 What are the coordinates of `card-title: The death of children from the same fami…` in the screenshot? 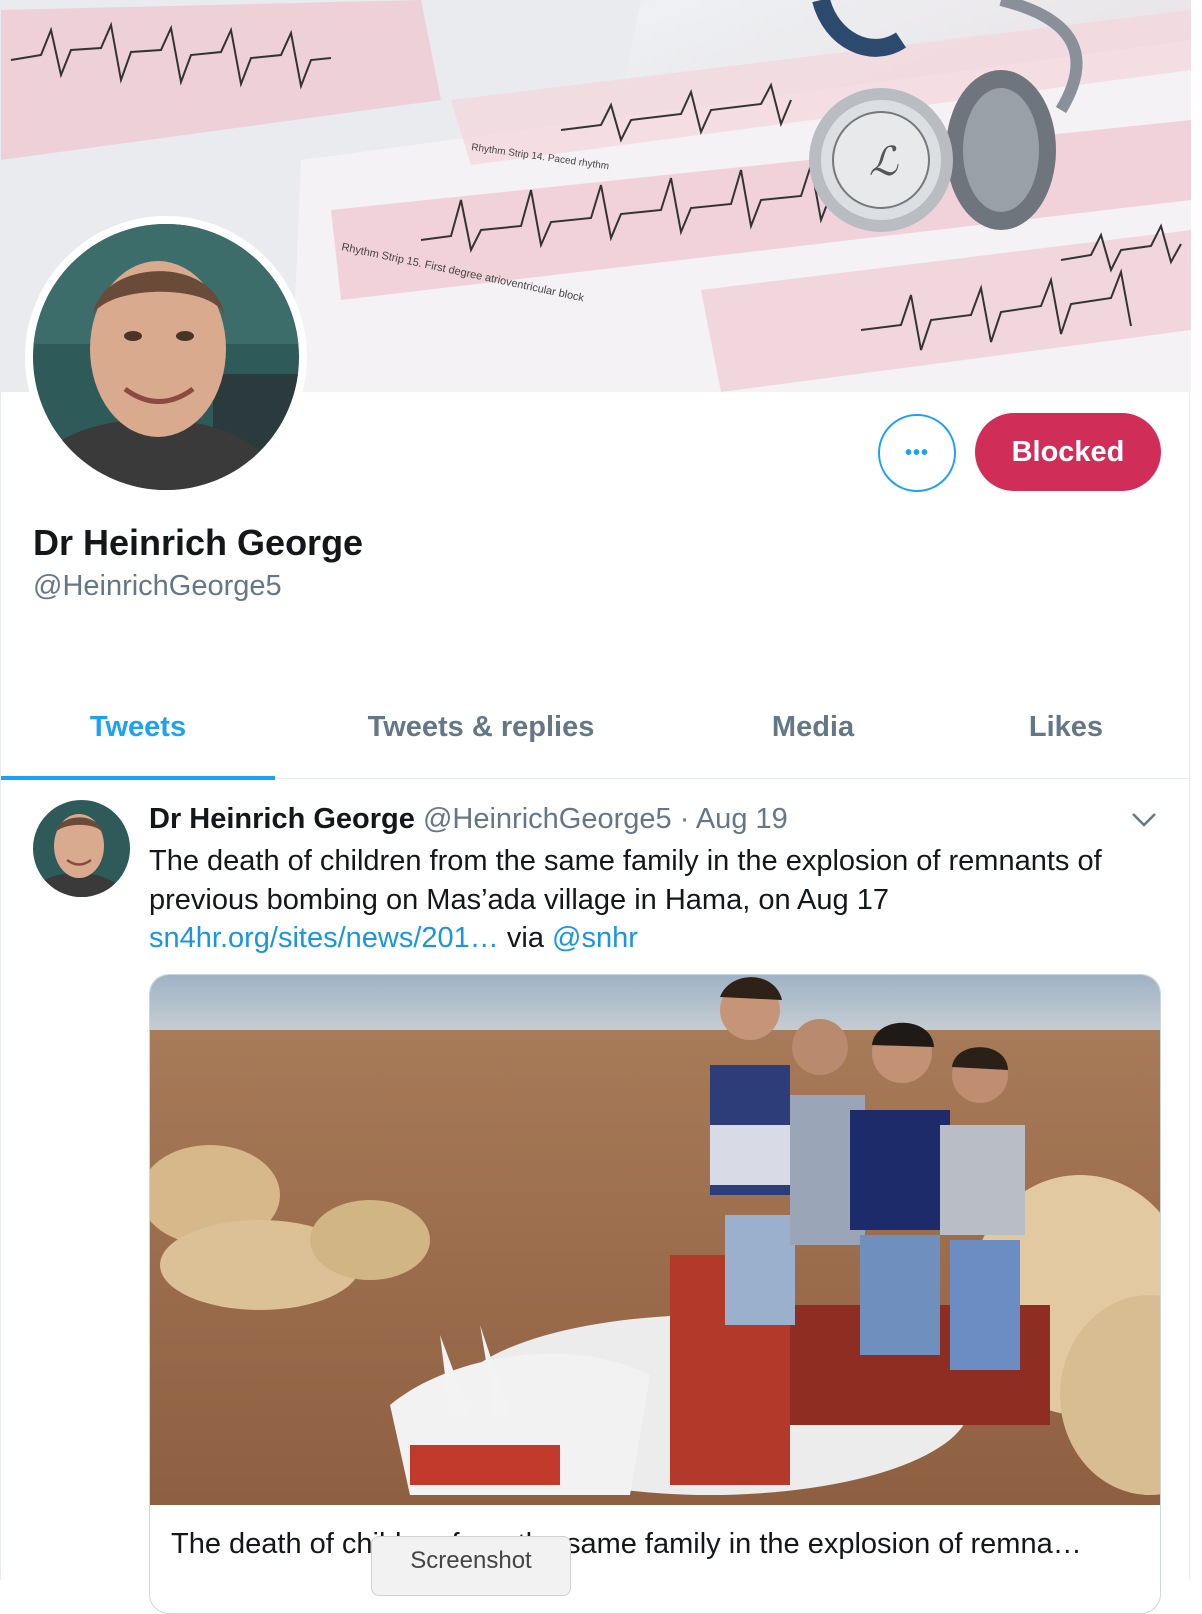 It's located at (626, 1544).